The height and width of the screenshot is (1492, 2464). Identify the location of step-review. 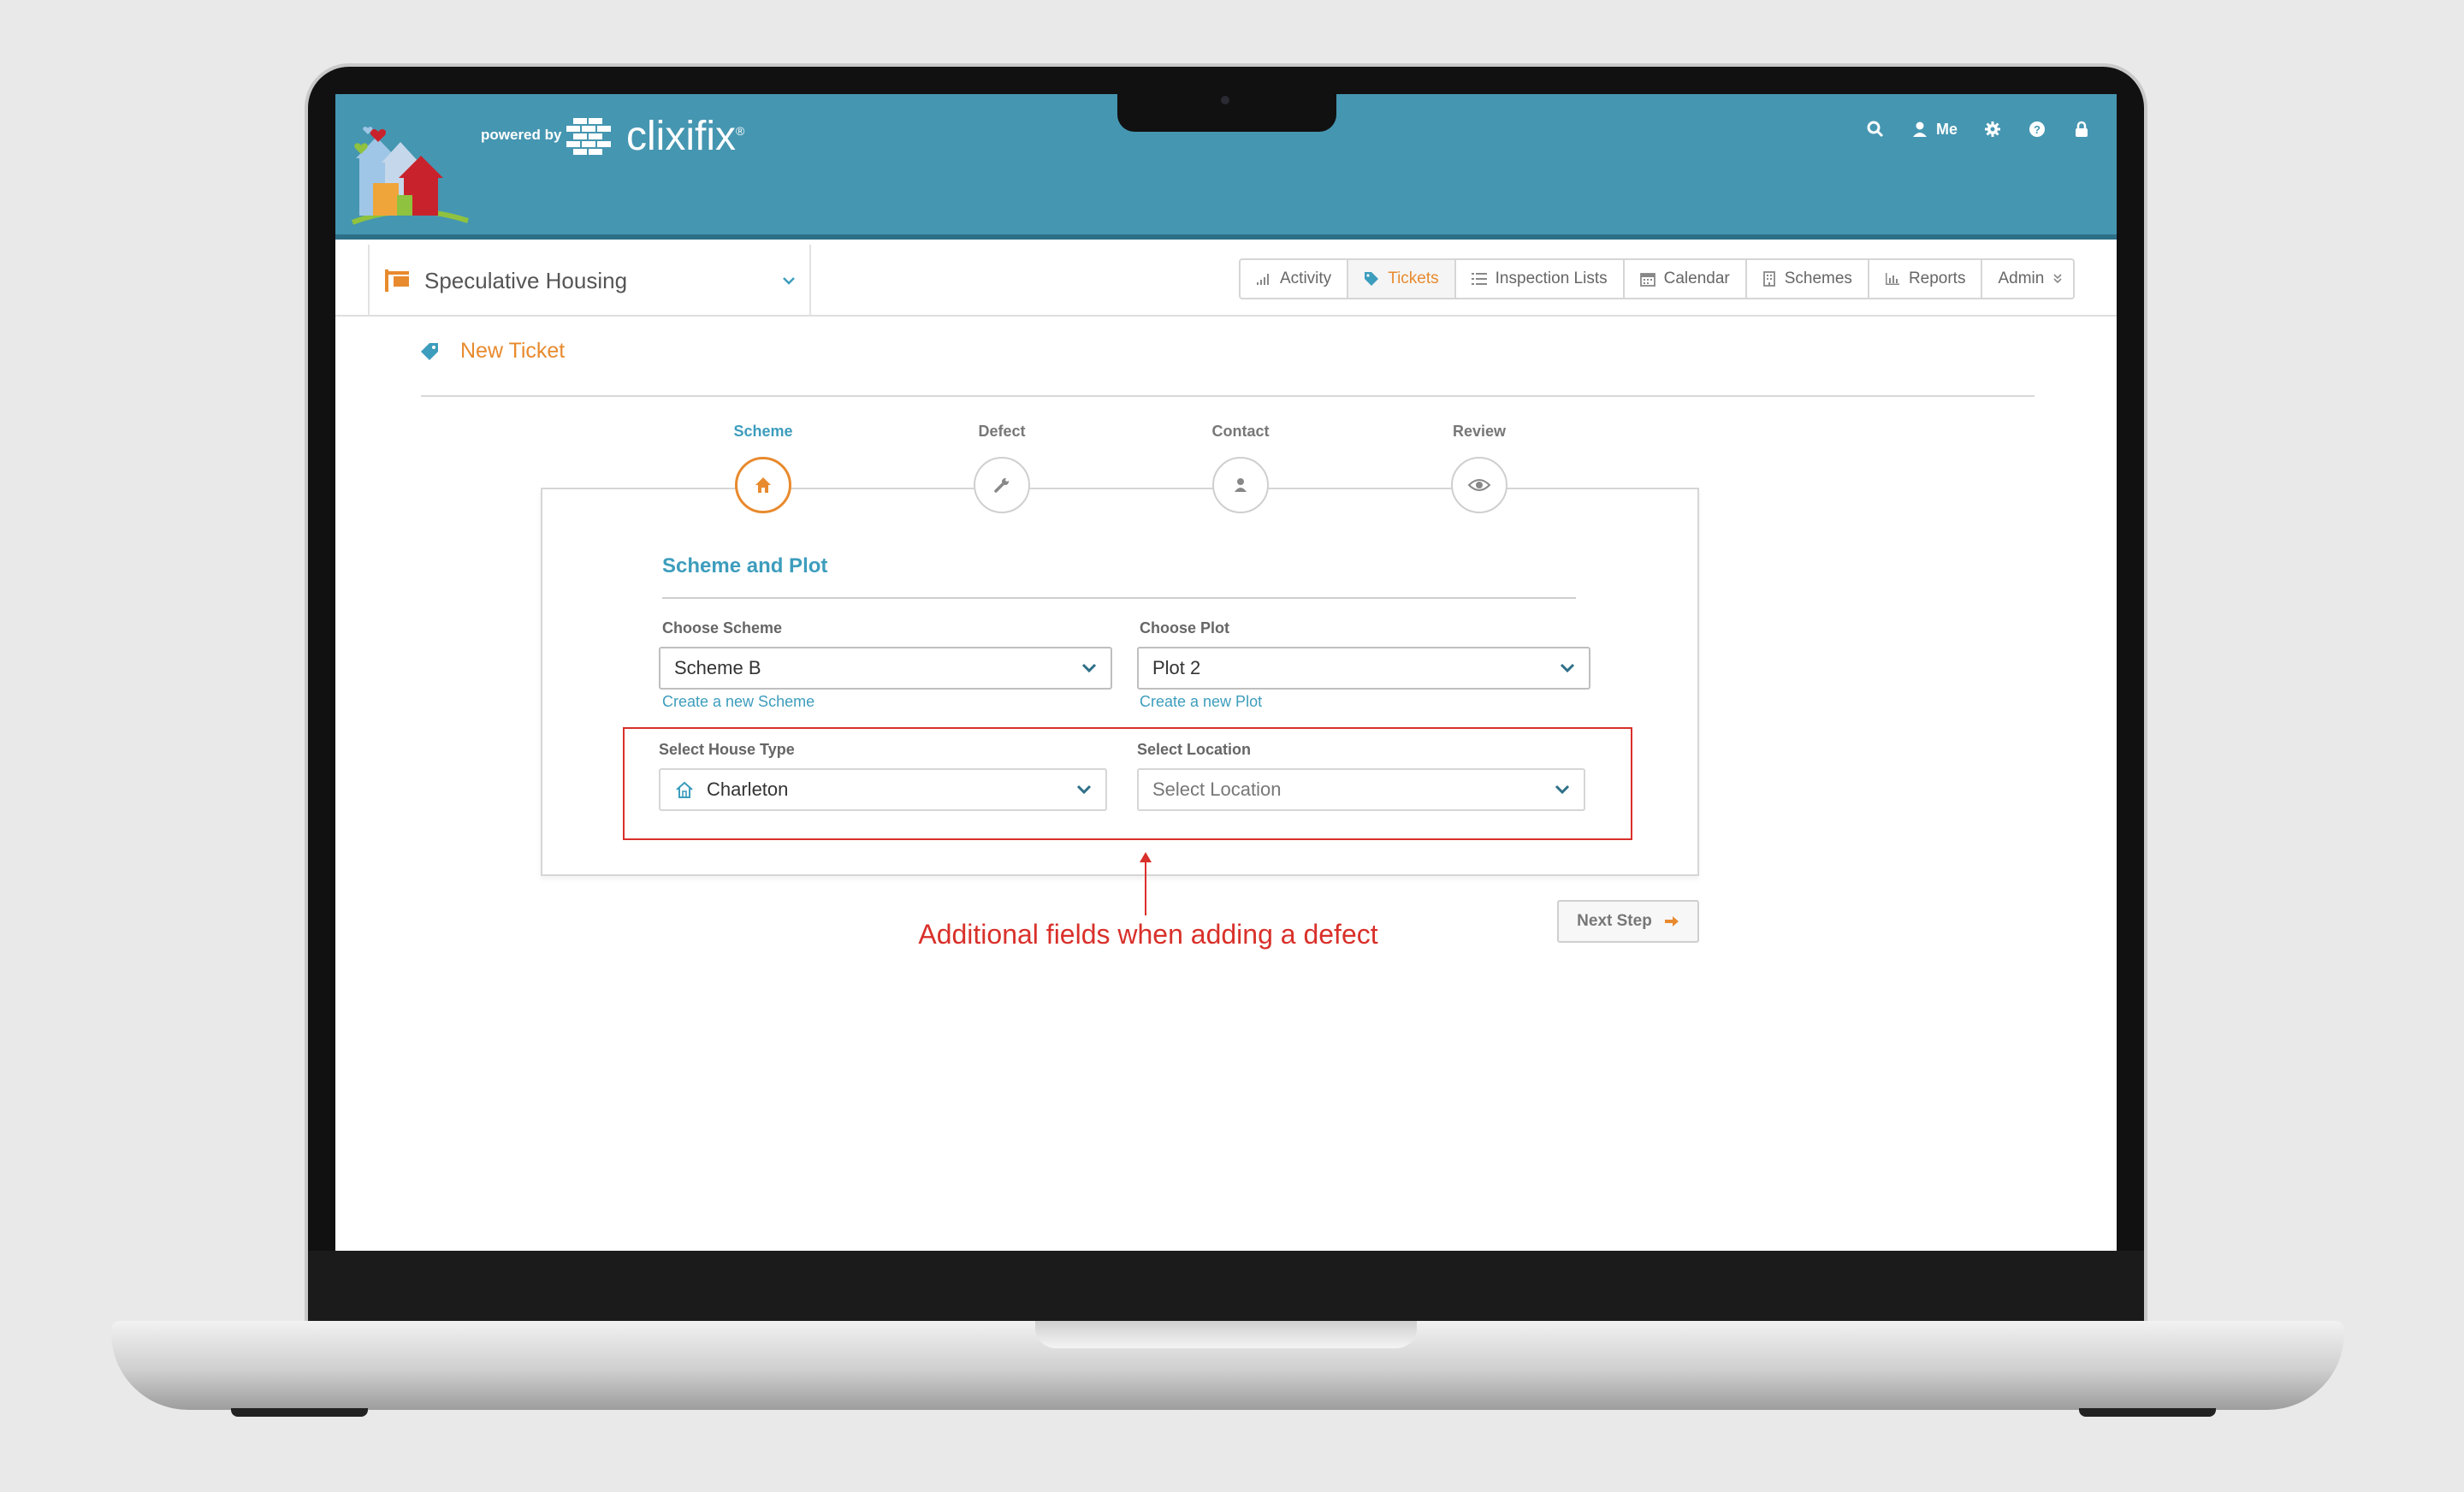
(1479, 485).